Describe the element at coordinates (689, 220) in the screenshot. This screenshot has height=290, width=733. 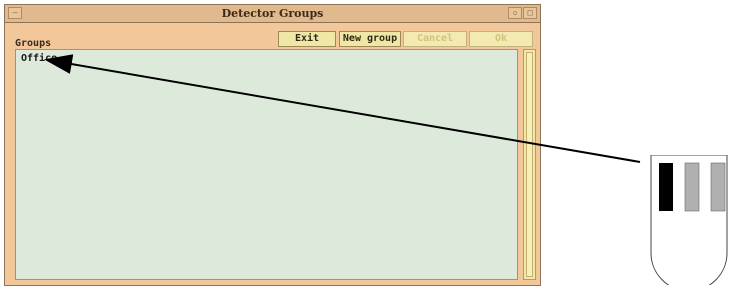
I see `keyfob-device-icon` at that location.